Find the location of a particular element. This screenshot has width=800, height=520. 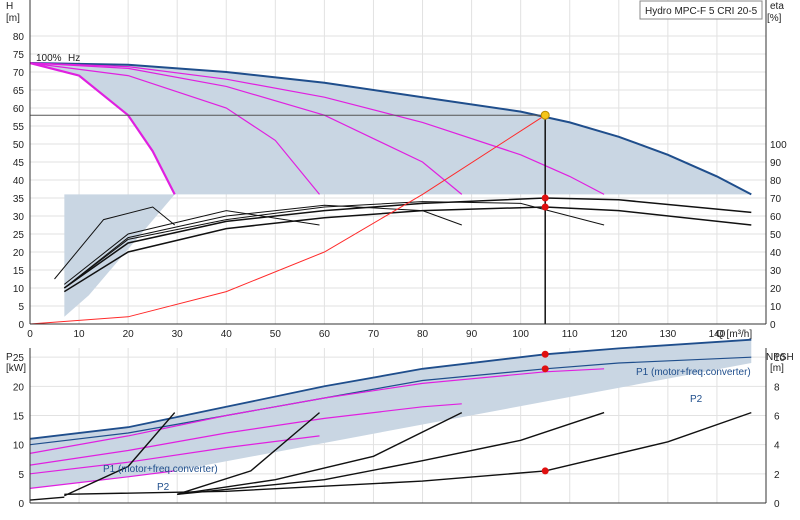

power-tick-label: 10 is located at coordinates (19, 446).